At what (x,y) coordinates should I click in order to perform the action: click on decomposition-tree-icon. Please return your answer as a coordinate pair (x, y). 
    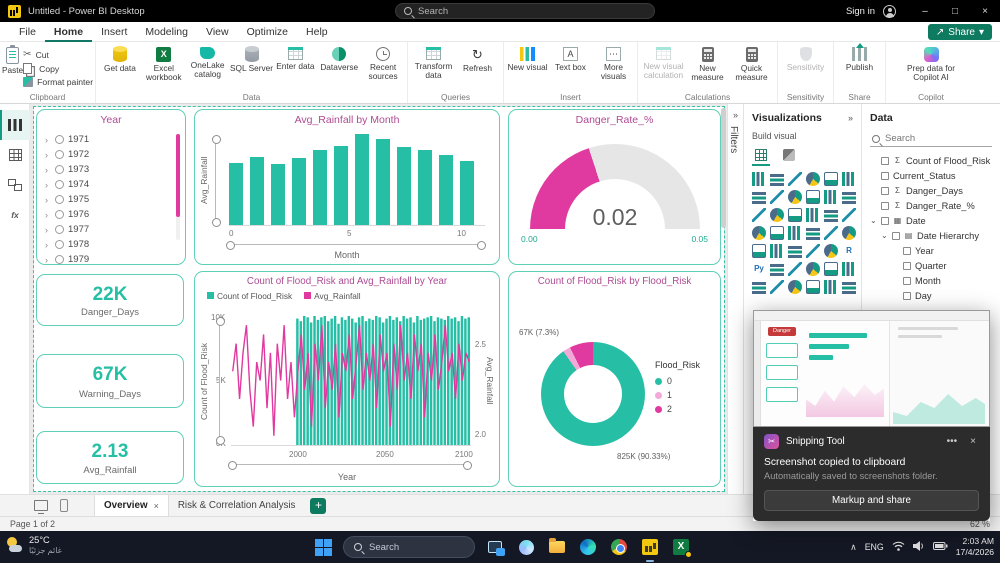
    Looking at the image, I should click on (795, 269).